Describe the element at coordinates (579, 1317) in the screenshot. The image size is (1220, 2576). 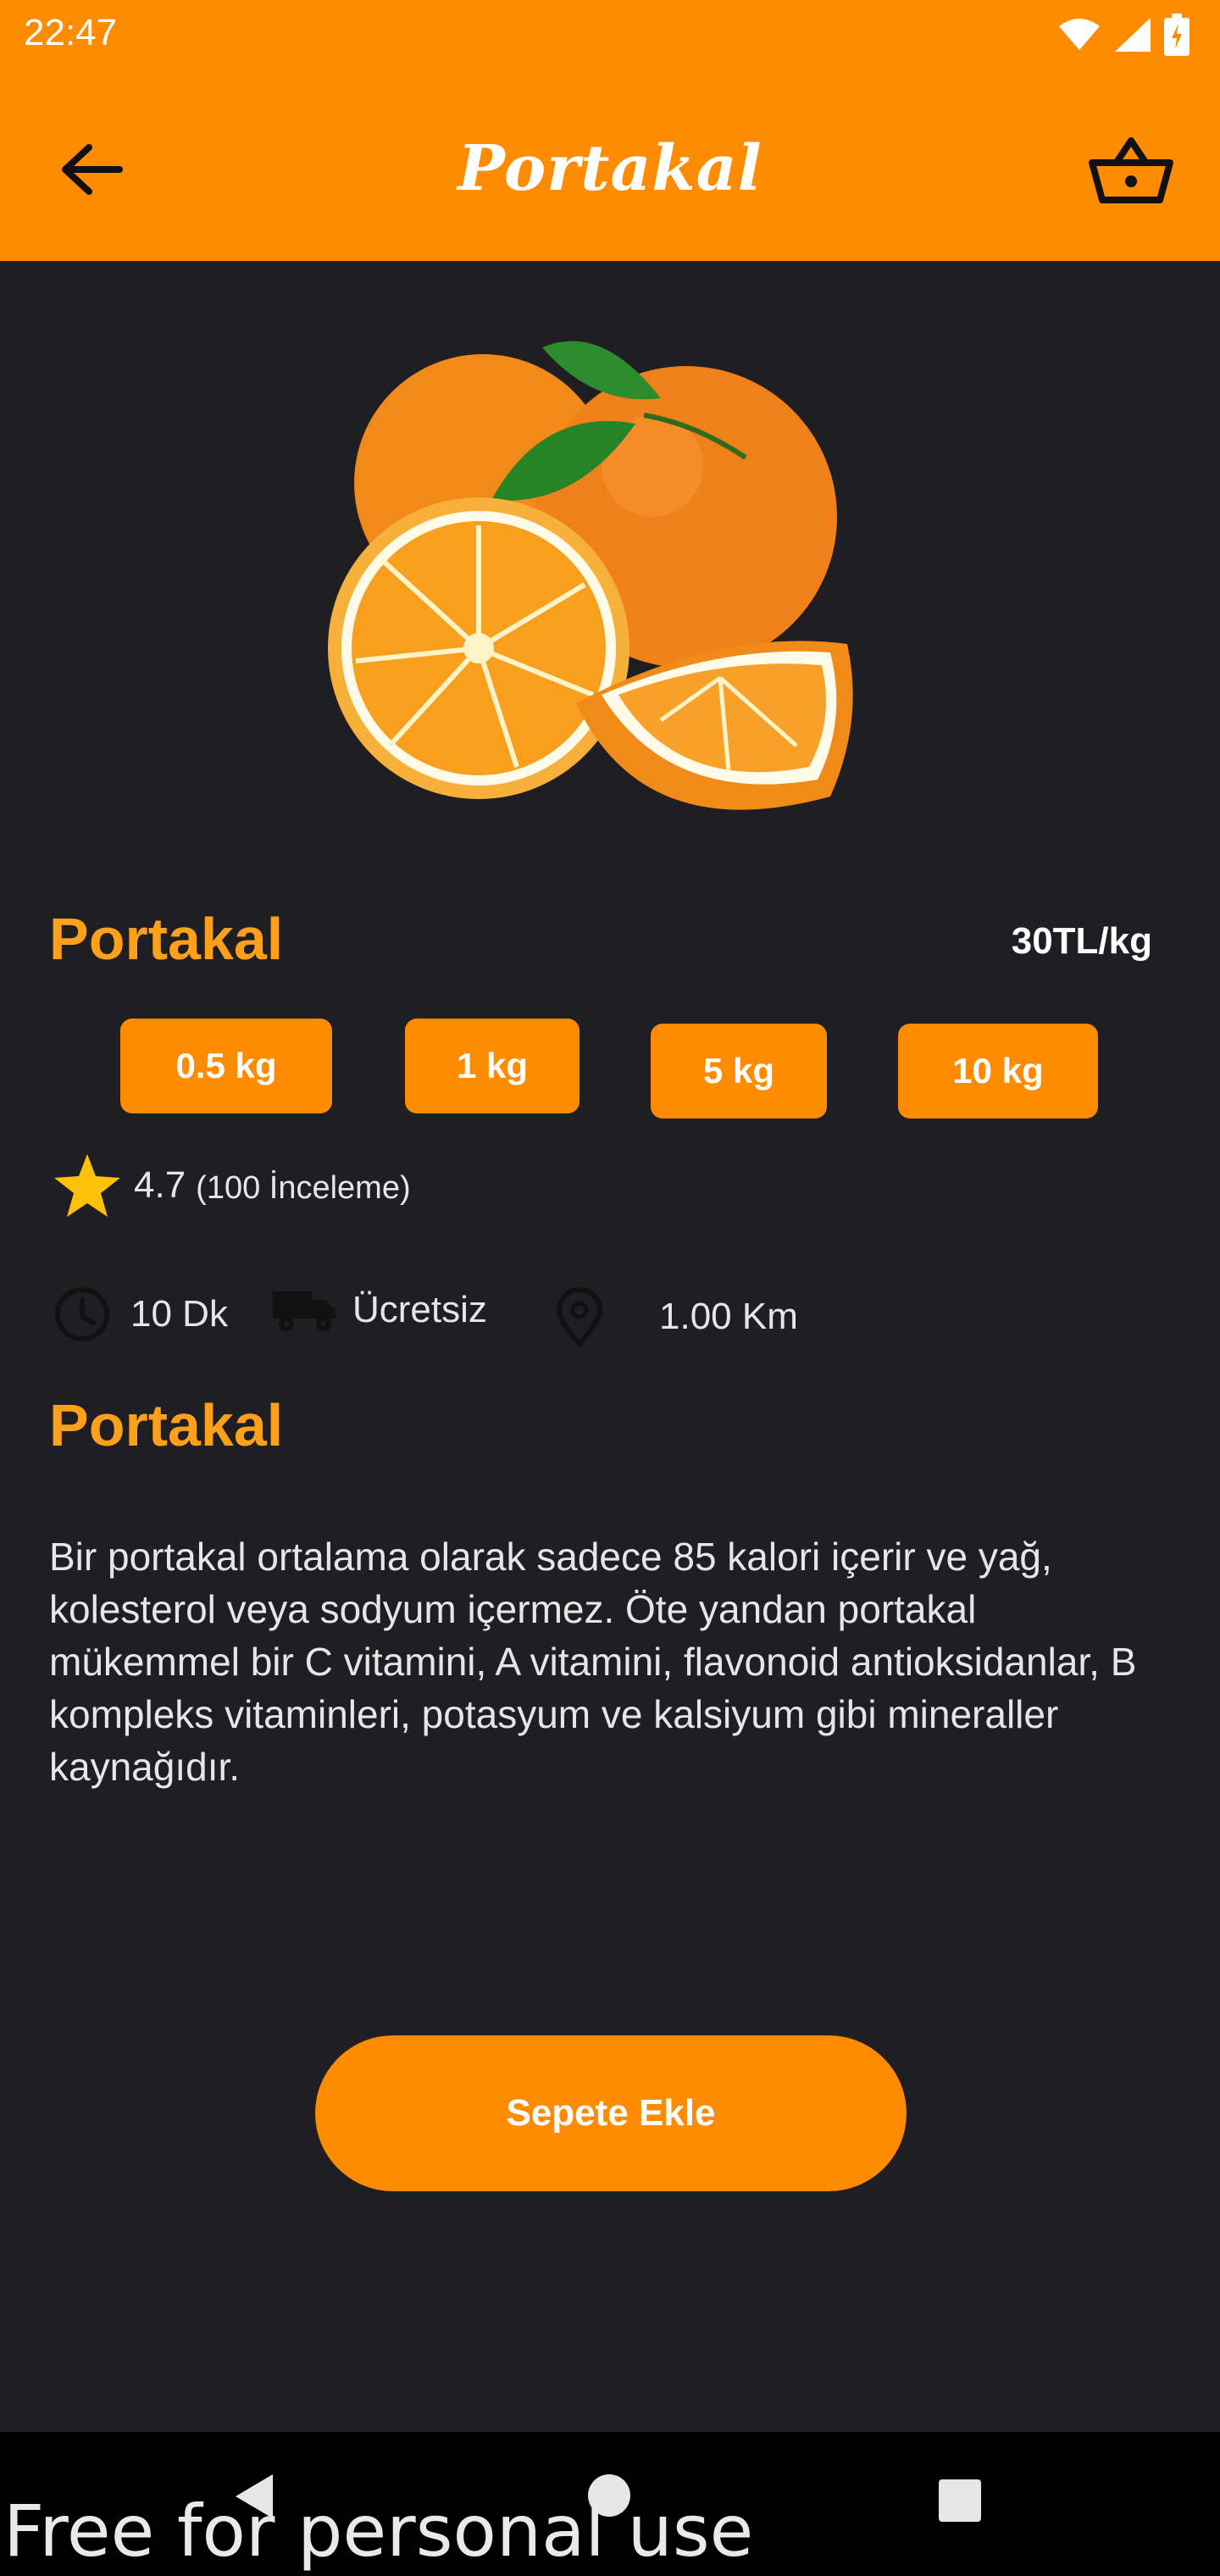
I see `location-pin-icon` at that location.